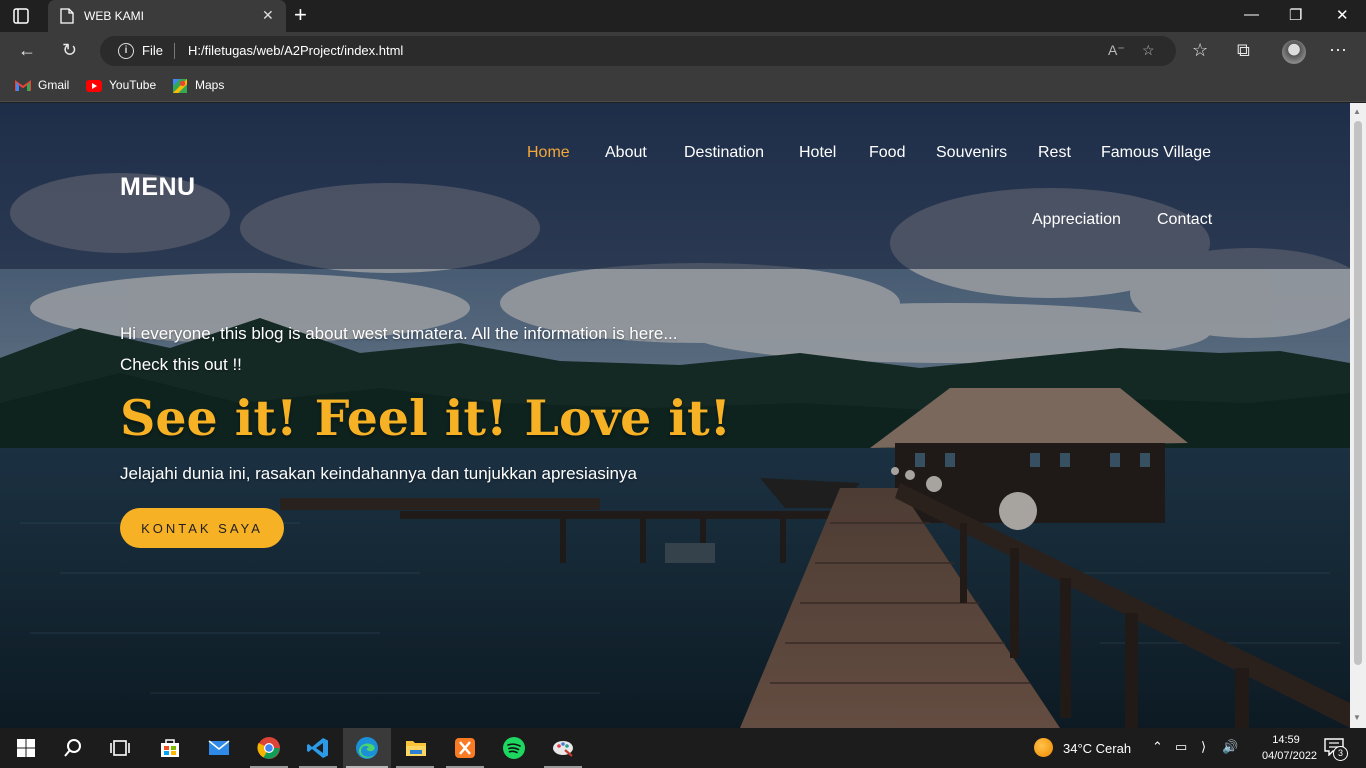  I want to click on scroll-thumb, so click(1358, 393).